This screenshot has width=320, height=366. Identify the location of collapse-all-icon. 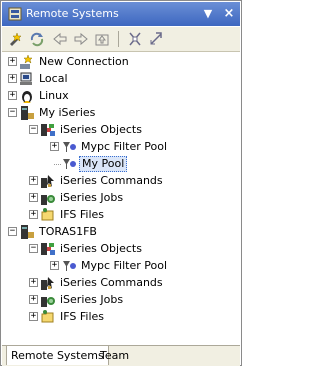
(135, 39).